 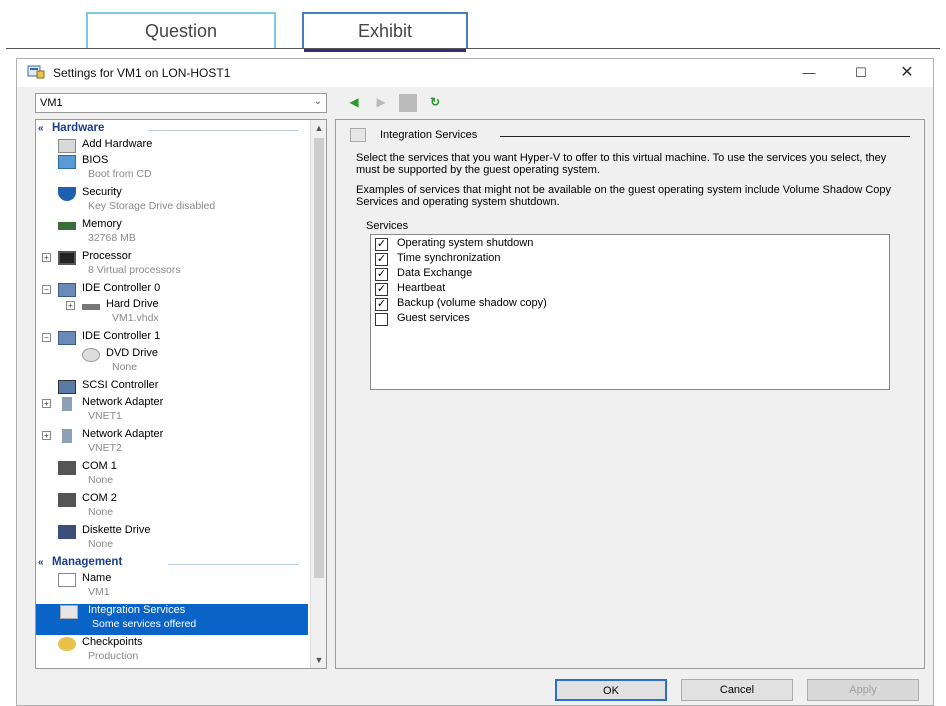 I want to click on management-section-header: « Management, so click(x=173, y=564).